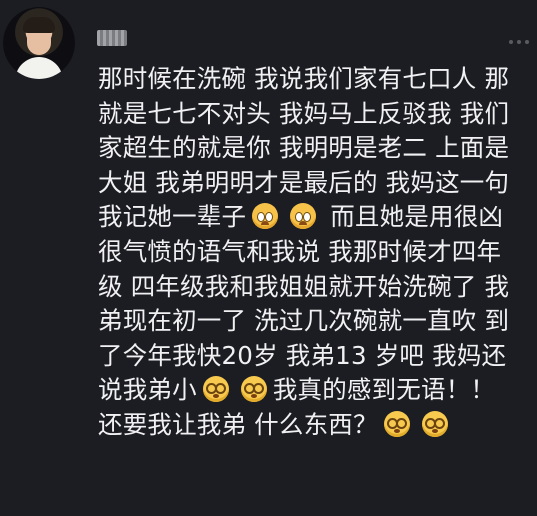 The image size is (537, 516). What do you see at coordinates (147, 390) in the screenshot?
I see `comment-segment: 说我弟小` at bounding box center [147, 390].